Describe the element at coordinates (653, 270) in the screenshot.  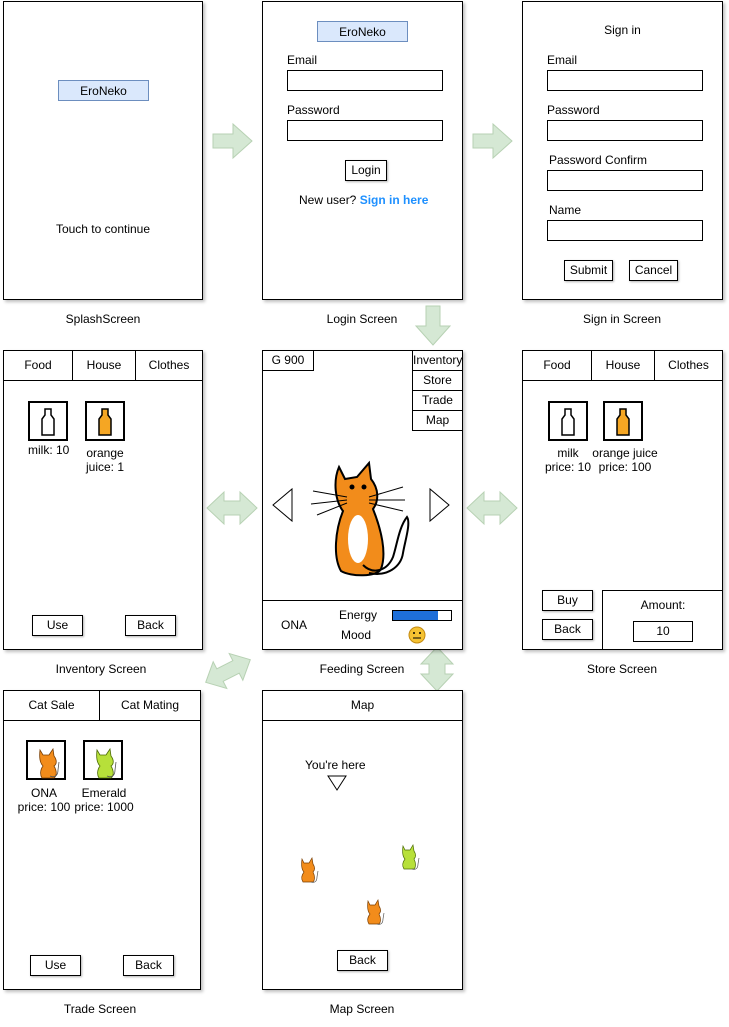
I see `cancel-button: Cancel` at that location.